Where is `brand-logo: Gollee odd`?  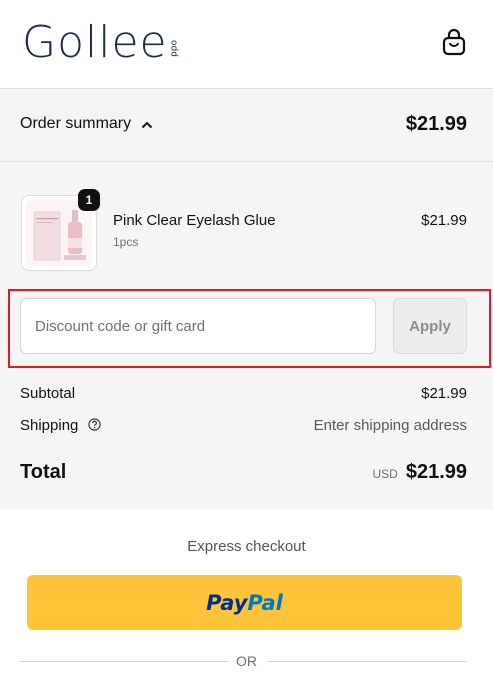 brand-logo: Gollee odd is located at coordinates (100, 43).